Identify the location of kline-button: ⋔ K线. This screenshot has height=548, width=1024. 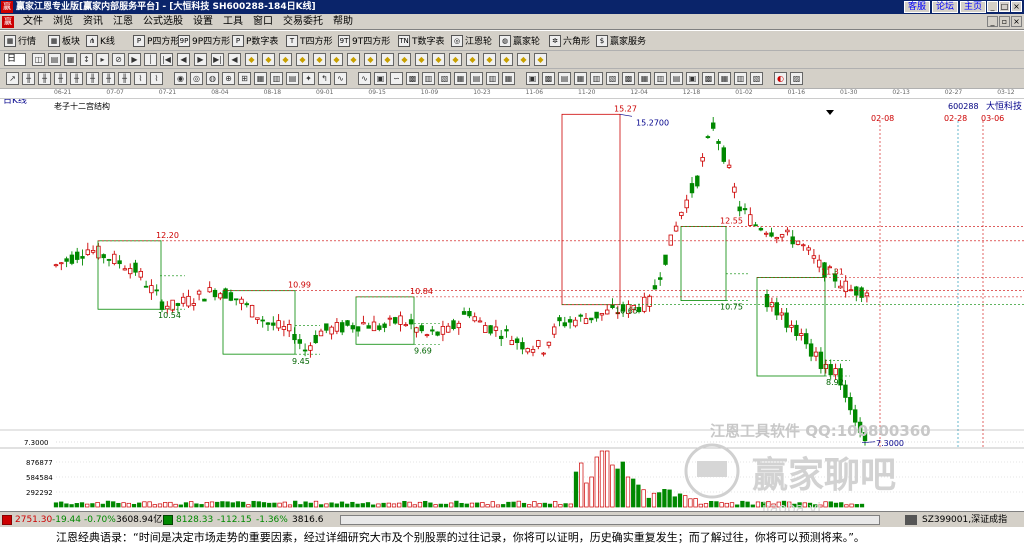
(100, 40).